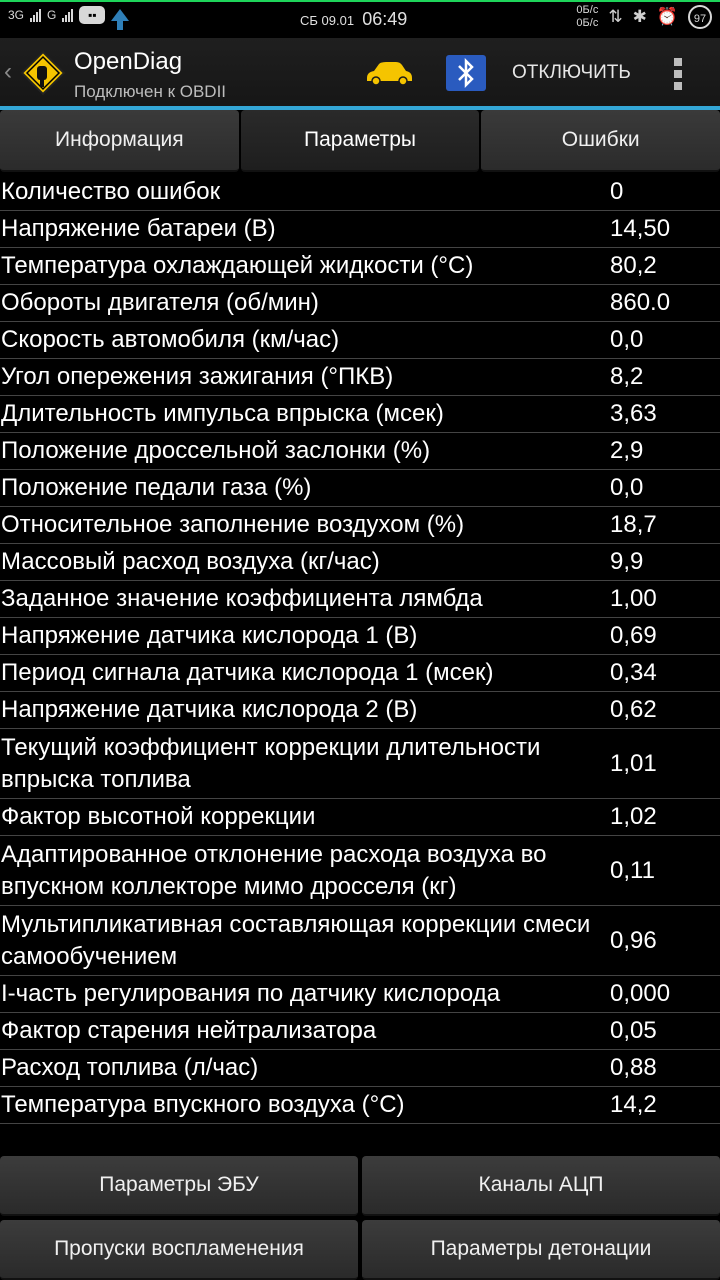  What do you see at coordinates (466, 73) in the screenshot?
I see `bluetooth-icon` at bounding box center [466, 73].